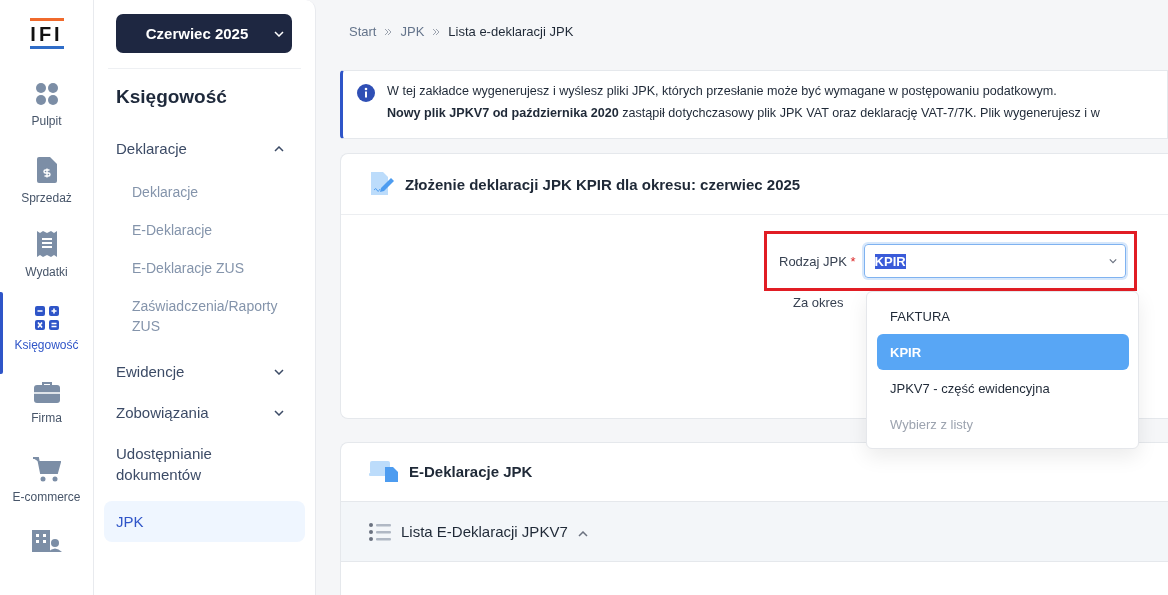 The height and width of the screenshot is (595, 1168). I want to click on sidebar-menu-item: Ewidencje, so click(204, 371).